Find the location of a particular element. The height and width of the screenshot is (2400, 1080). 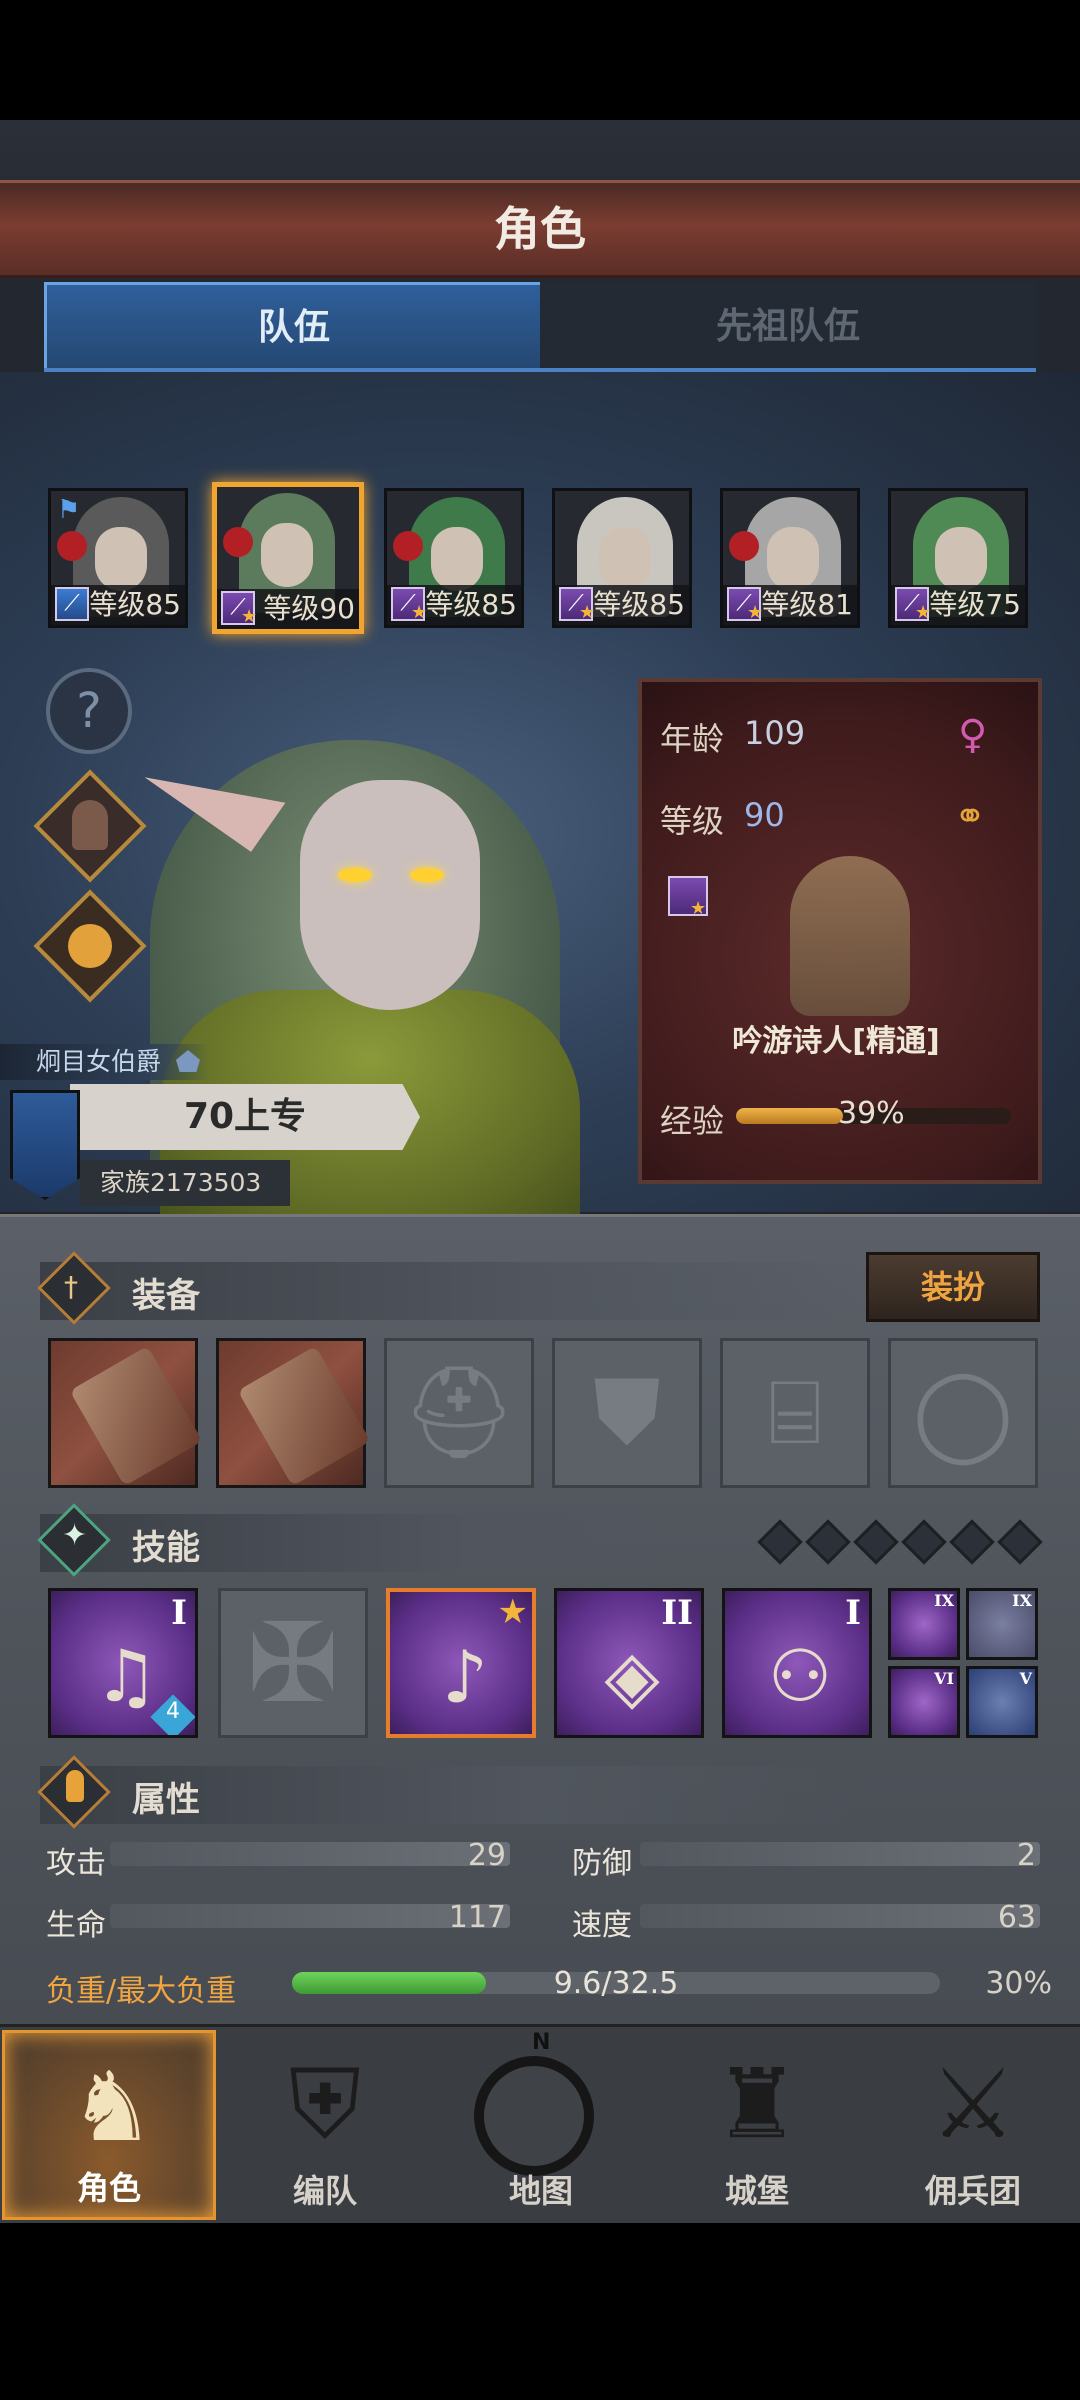

level-label: 等级 is located at coordinates (692, 821).